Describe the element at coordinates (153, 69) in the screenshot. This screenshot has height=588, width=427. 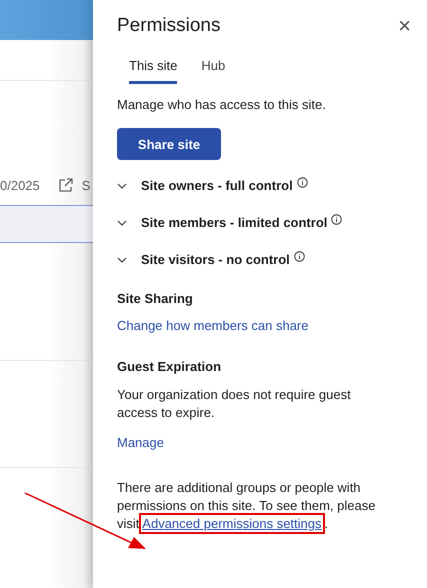
I see `tab: This site` at that location.